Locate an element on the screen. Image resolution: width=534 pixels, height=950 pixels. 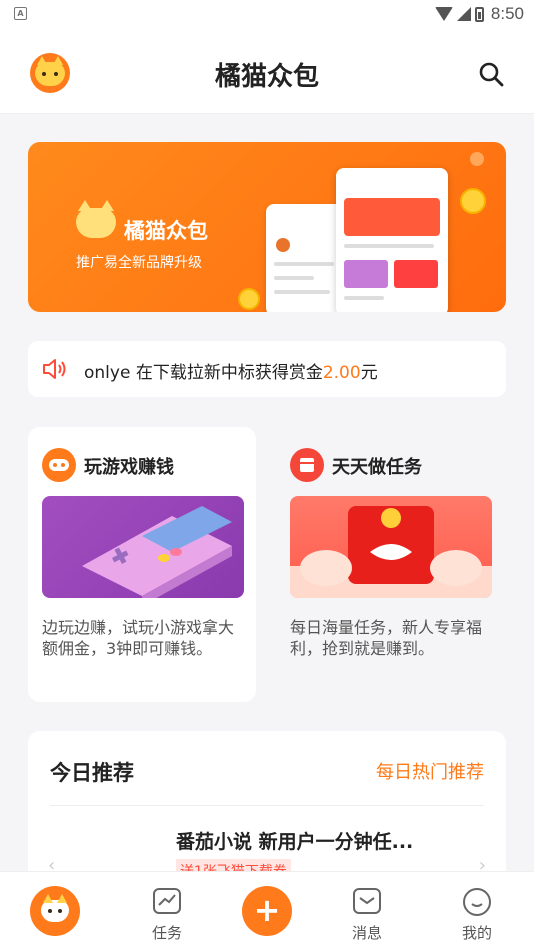
hot-recommend-link: 每日热门推荐 is located at coordinates (430, 771).